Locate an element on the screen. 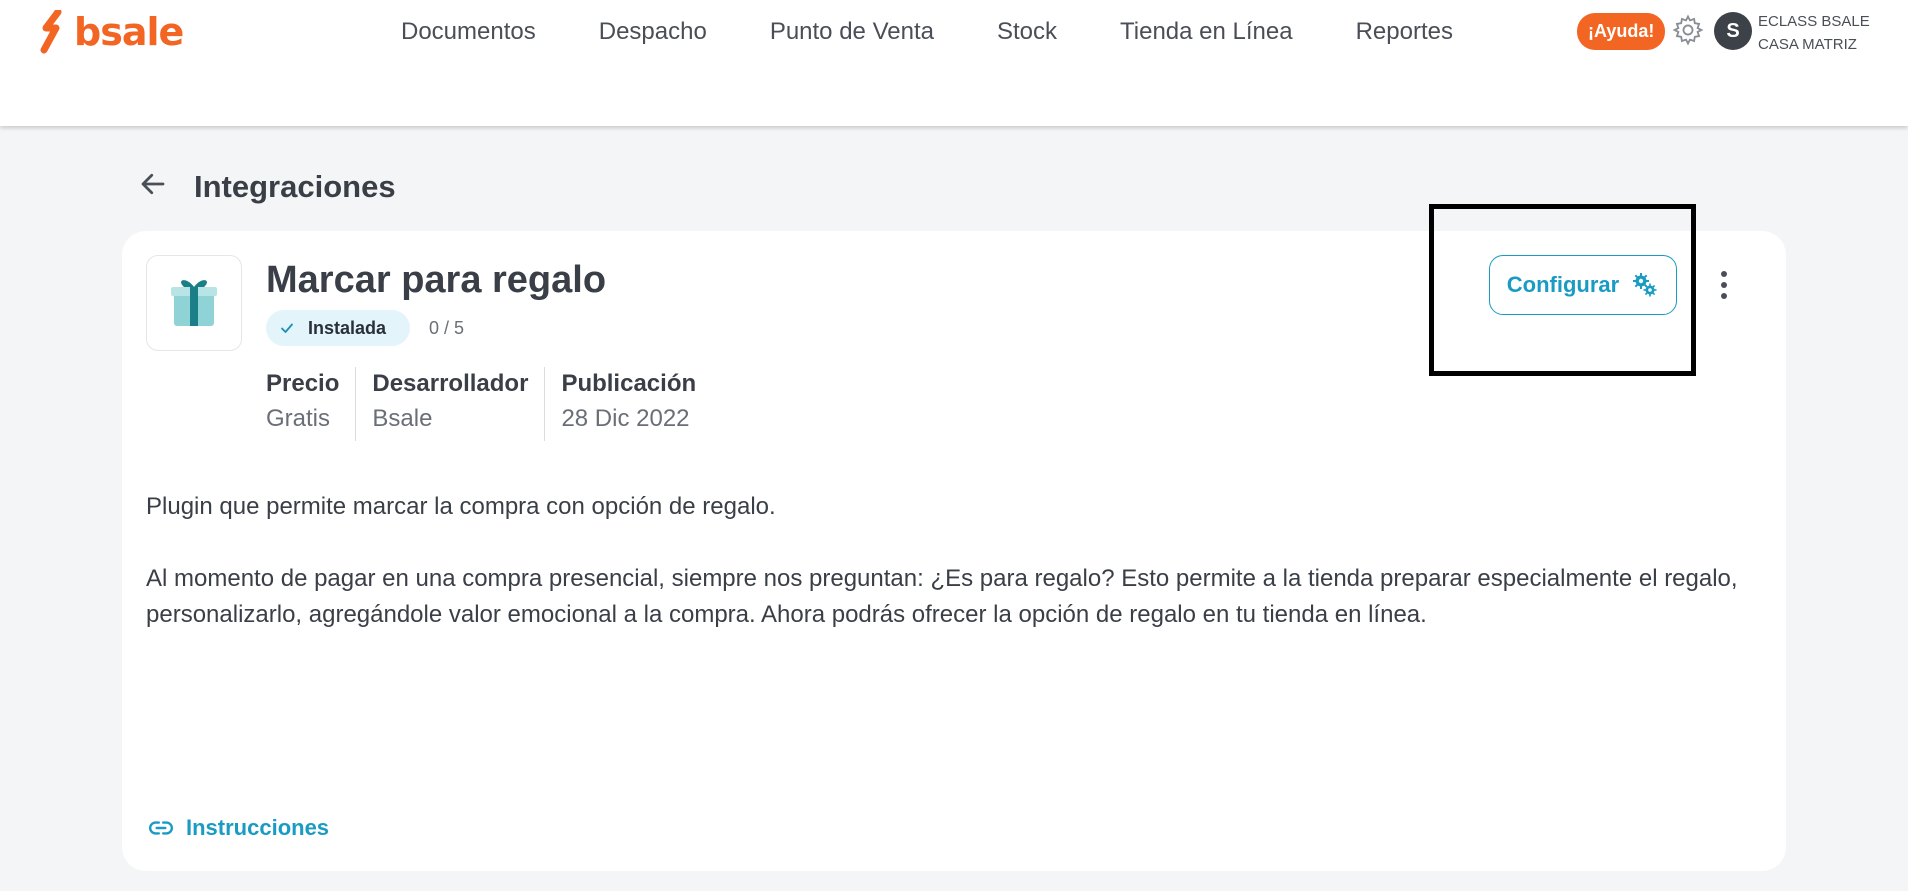 The width and height of the screenshot is (1908, 891). link-icon is located at coordinates (161, 828).